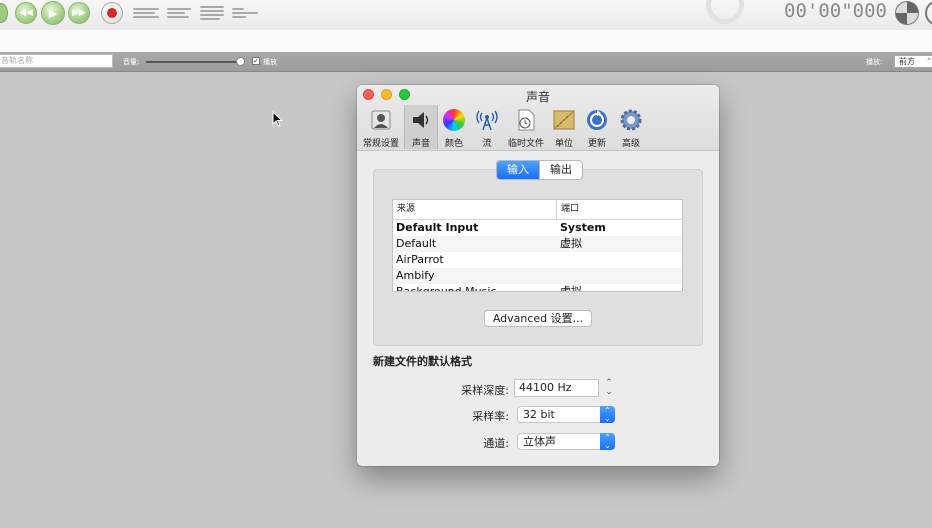 The height and width of the screenshot is (528, 932). Describe the element at coordinates (597, 120) in the screenshot. I see `update-icon` at that location.